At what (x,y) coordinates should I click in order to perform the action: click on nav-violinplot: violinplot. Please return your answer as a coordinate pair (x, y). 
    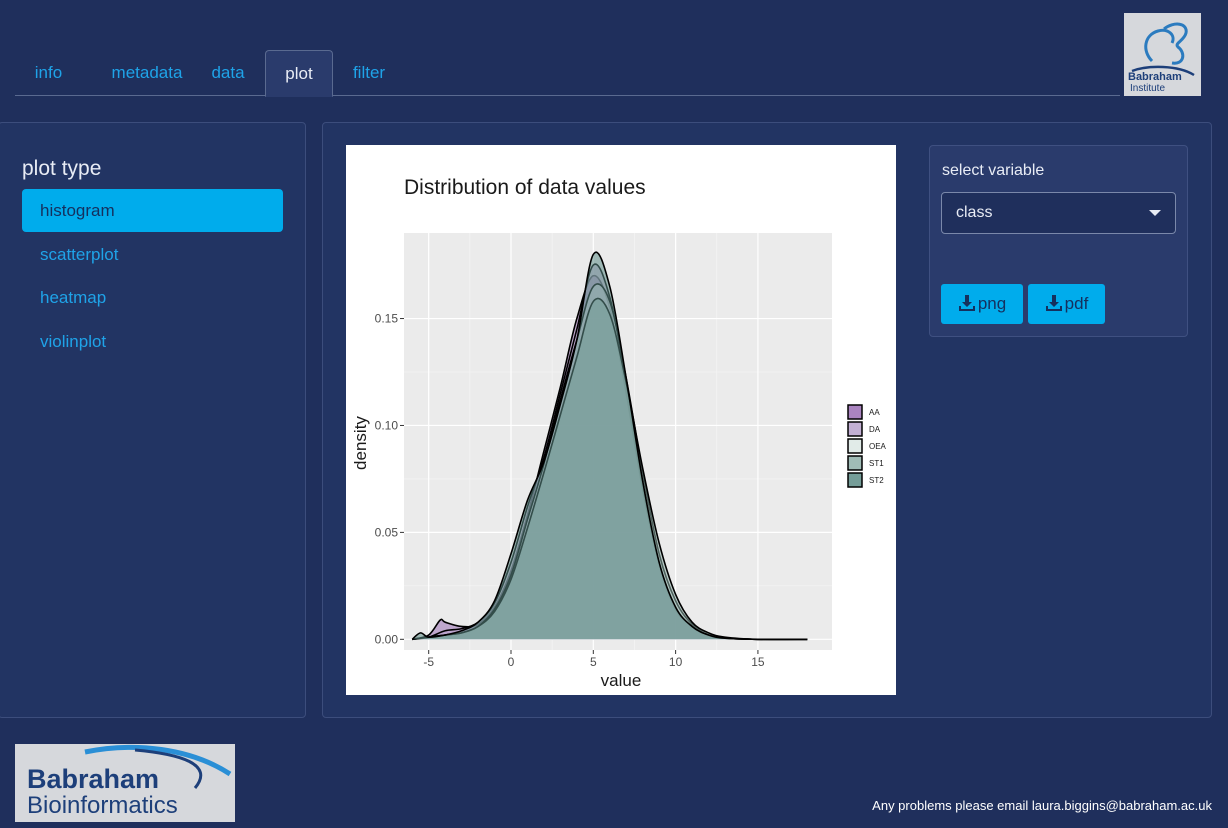
    Looking at the image, I should click on (152, 341).